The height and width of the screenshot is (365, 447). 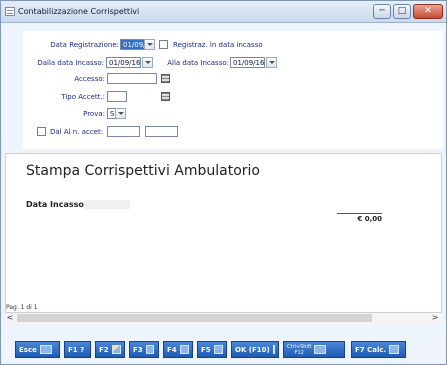 What do you see at coordinates (369, 219) in the screenshot?
I see `report-total: € 0,00` at bounding box center [369, 219].